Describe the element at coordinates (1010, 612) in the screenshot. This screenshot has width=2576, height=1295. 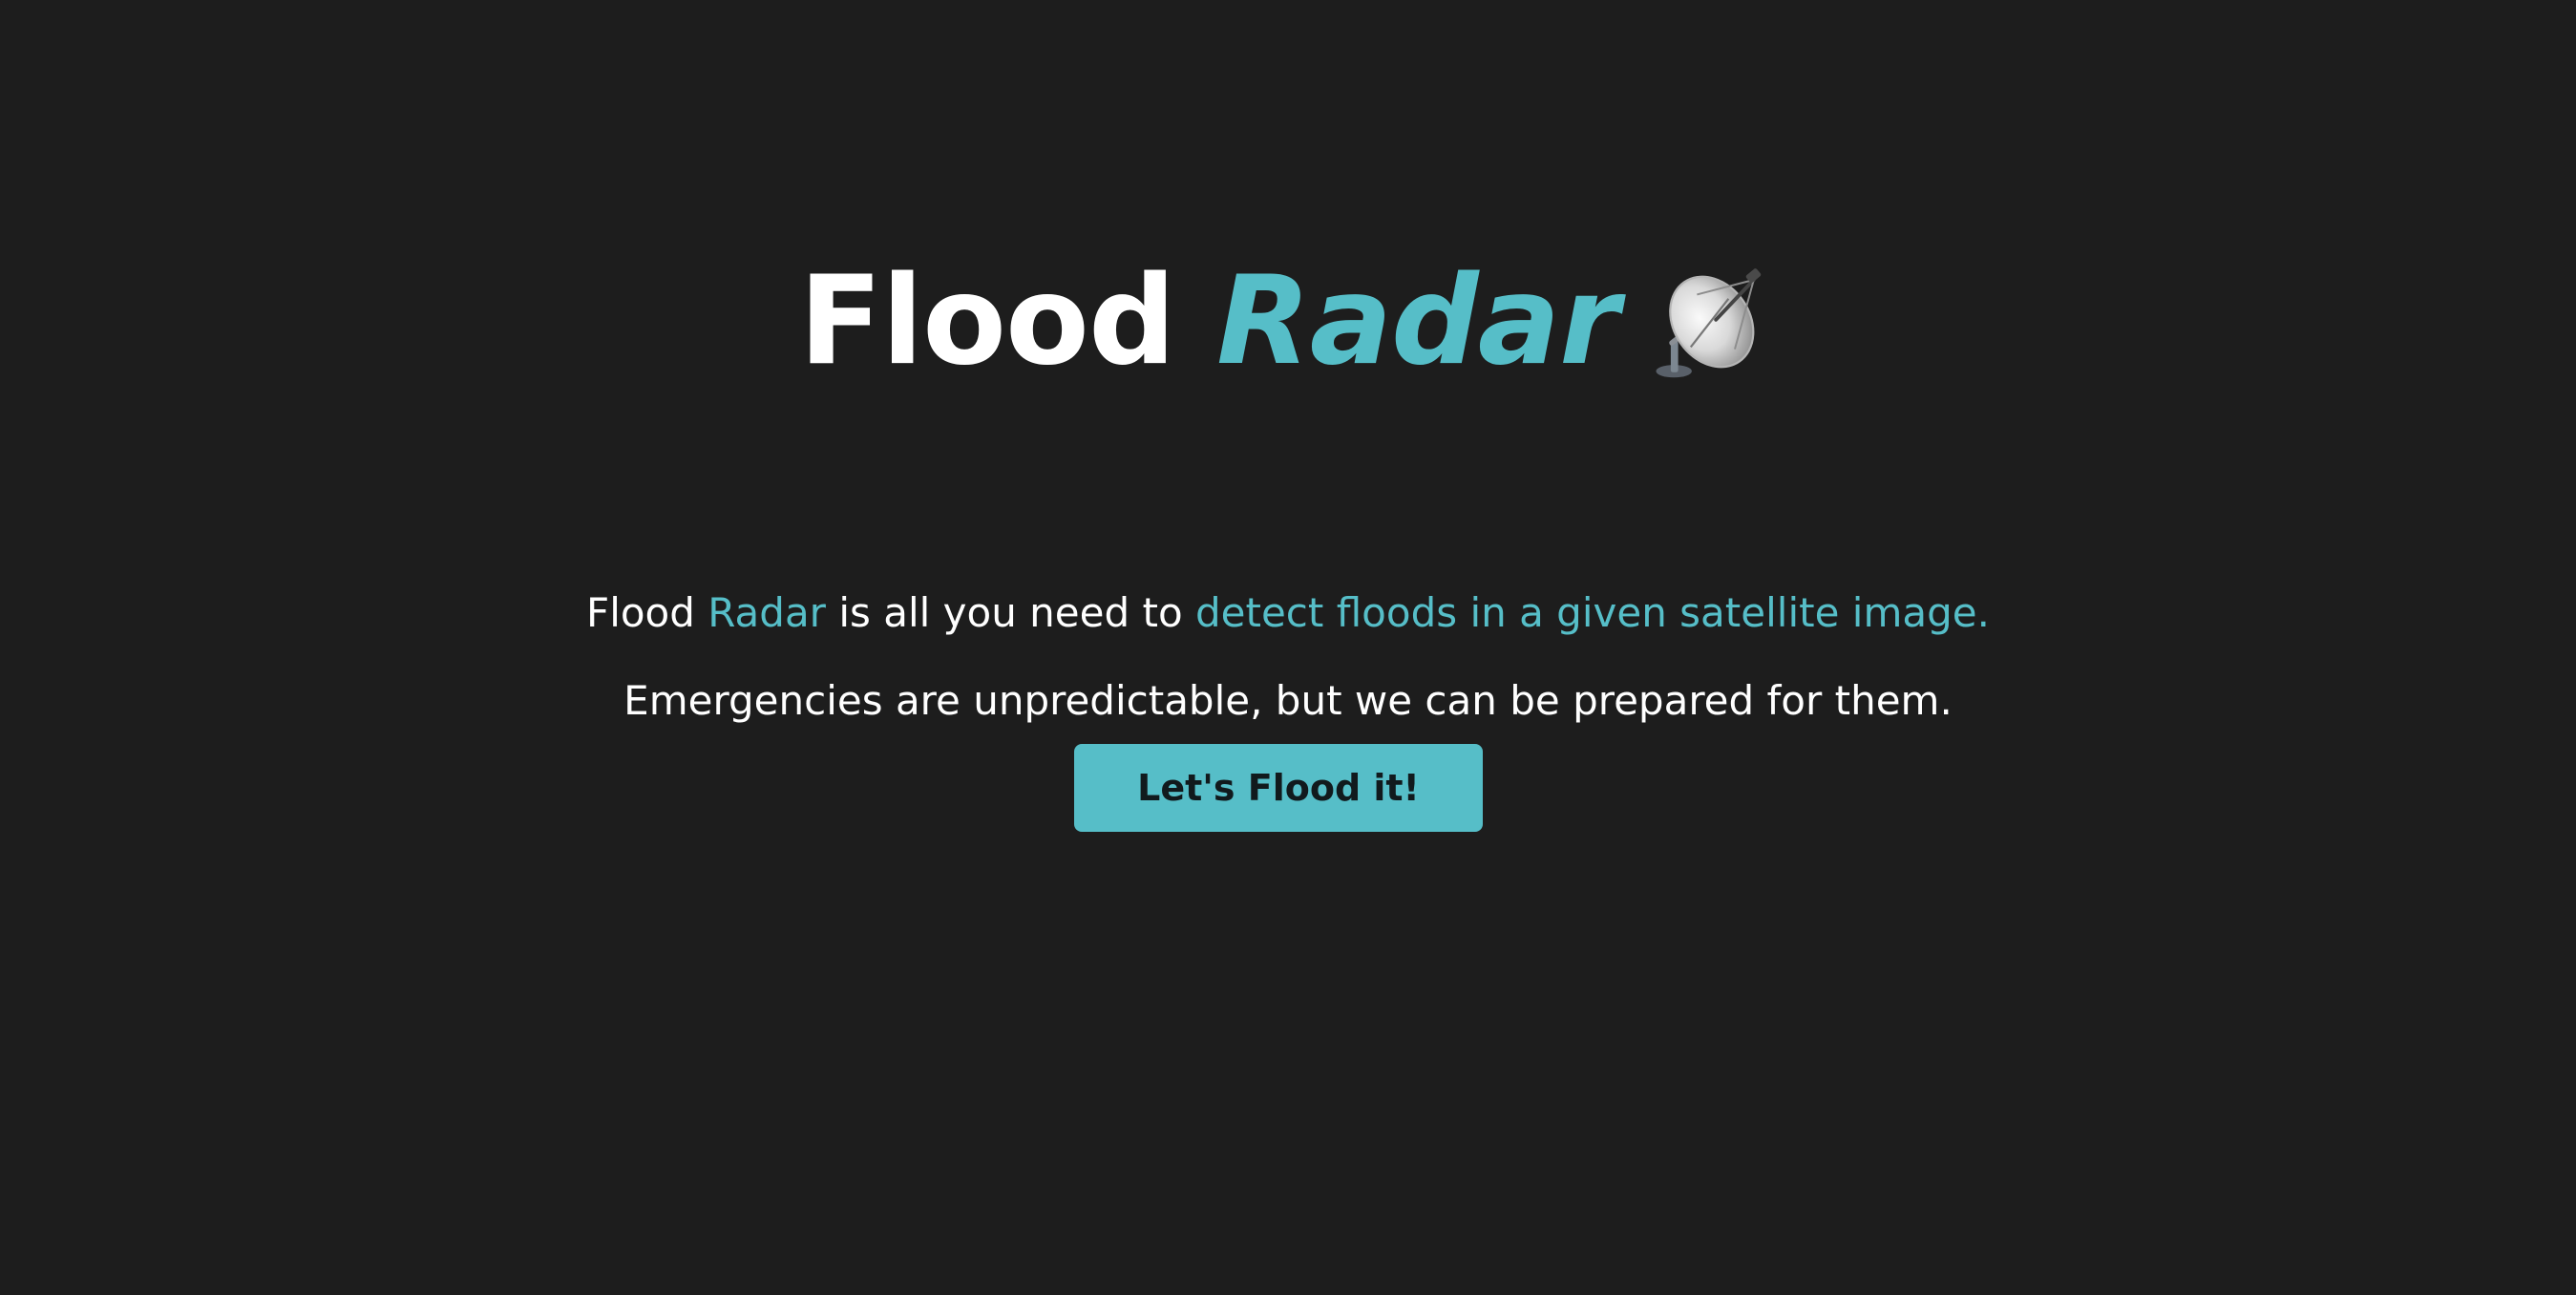
I see `intro-phrase: is all you need to` at that location.